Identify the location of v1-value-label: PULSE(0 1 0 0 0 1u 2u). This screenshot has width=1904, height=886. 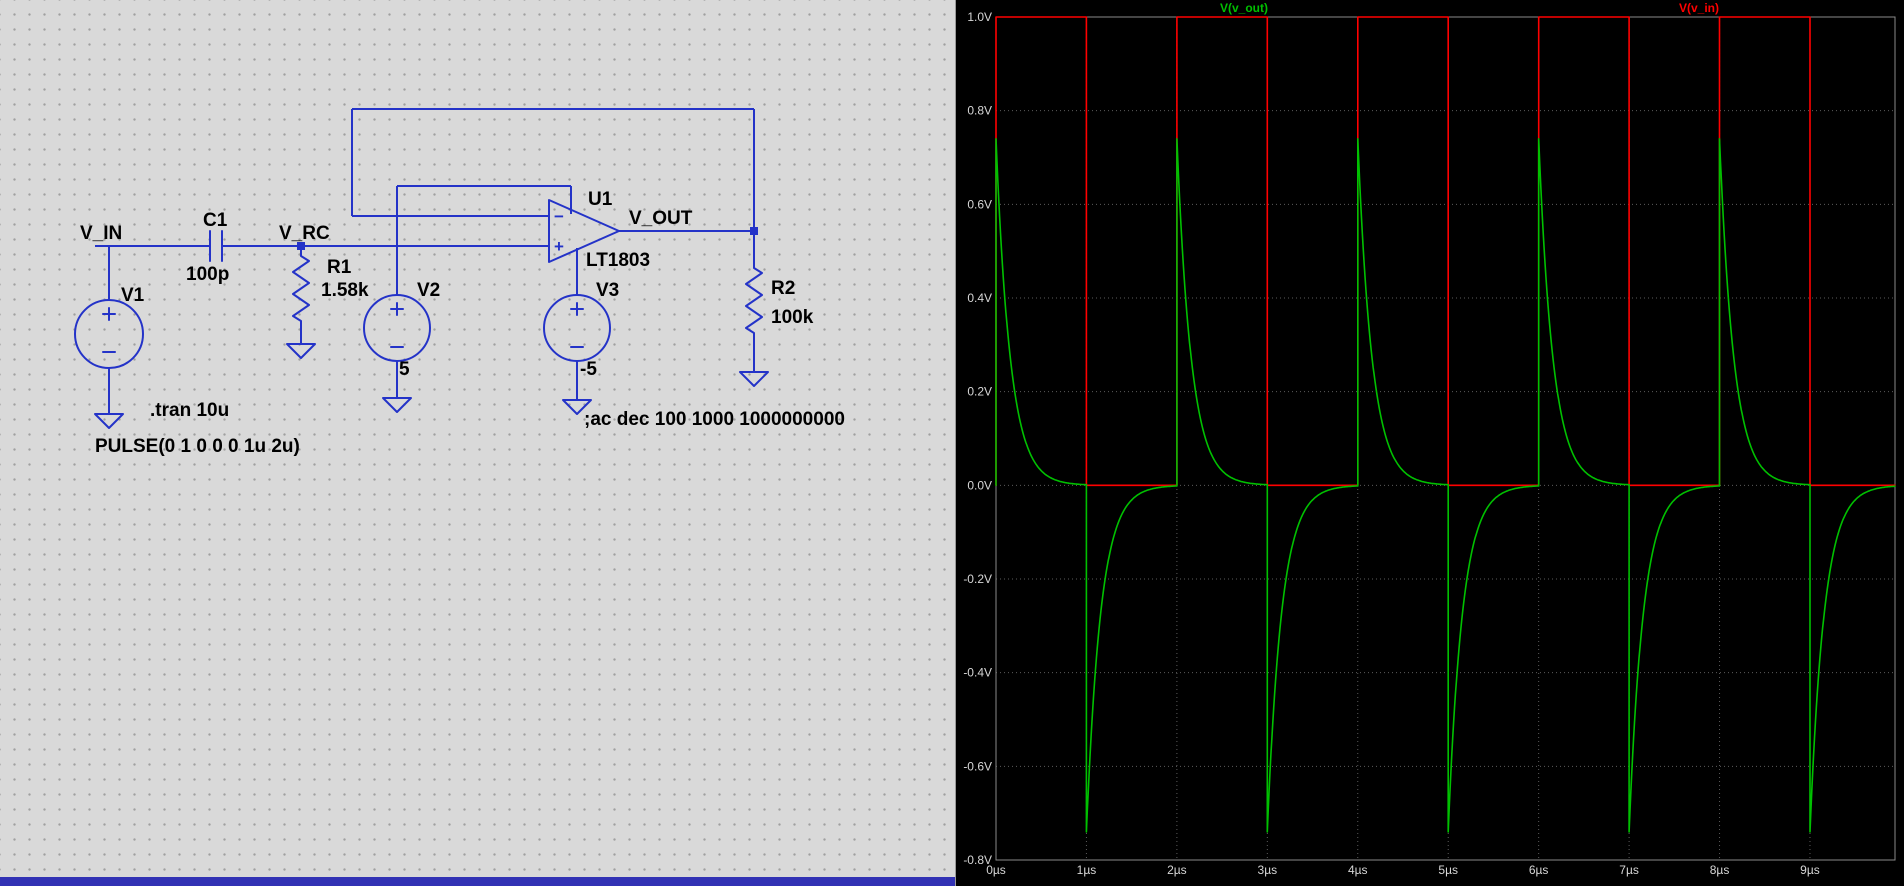
(197, 446).